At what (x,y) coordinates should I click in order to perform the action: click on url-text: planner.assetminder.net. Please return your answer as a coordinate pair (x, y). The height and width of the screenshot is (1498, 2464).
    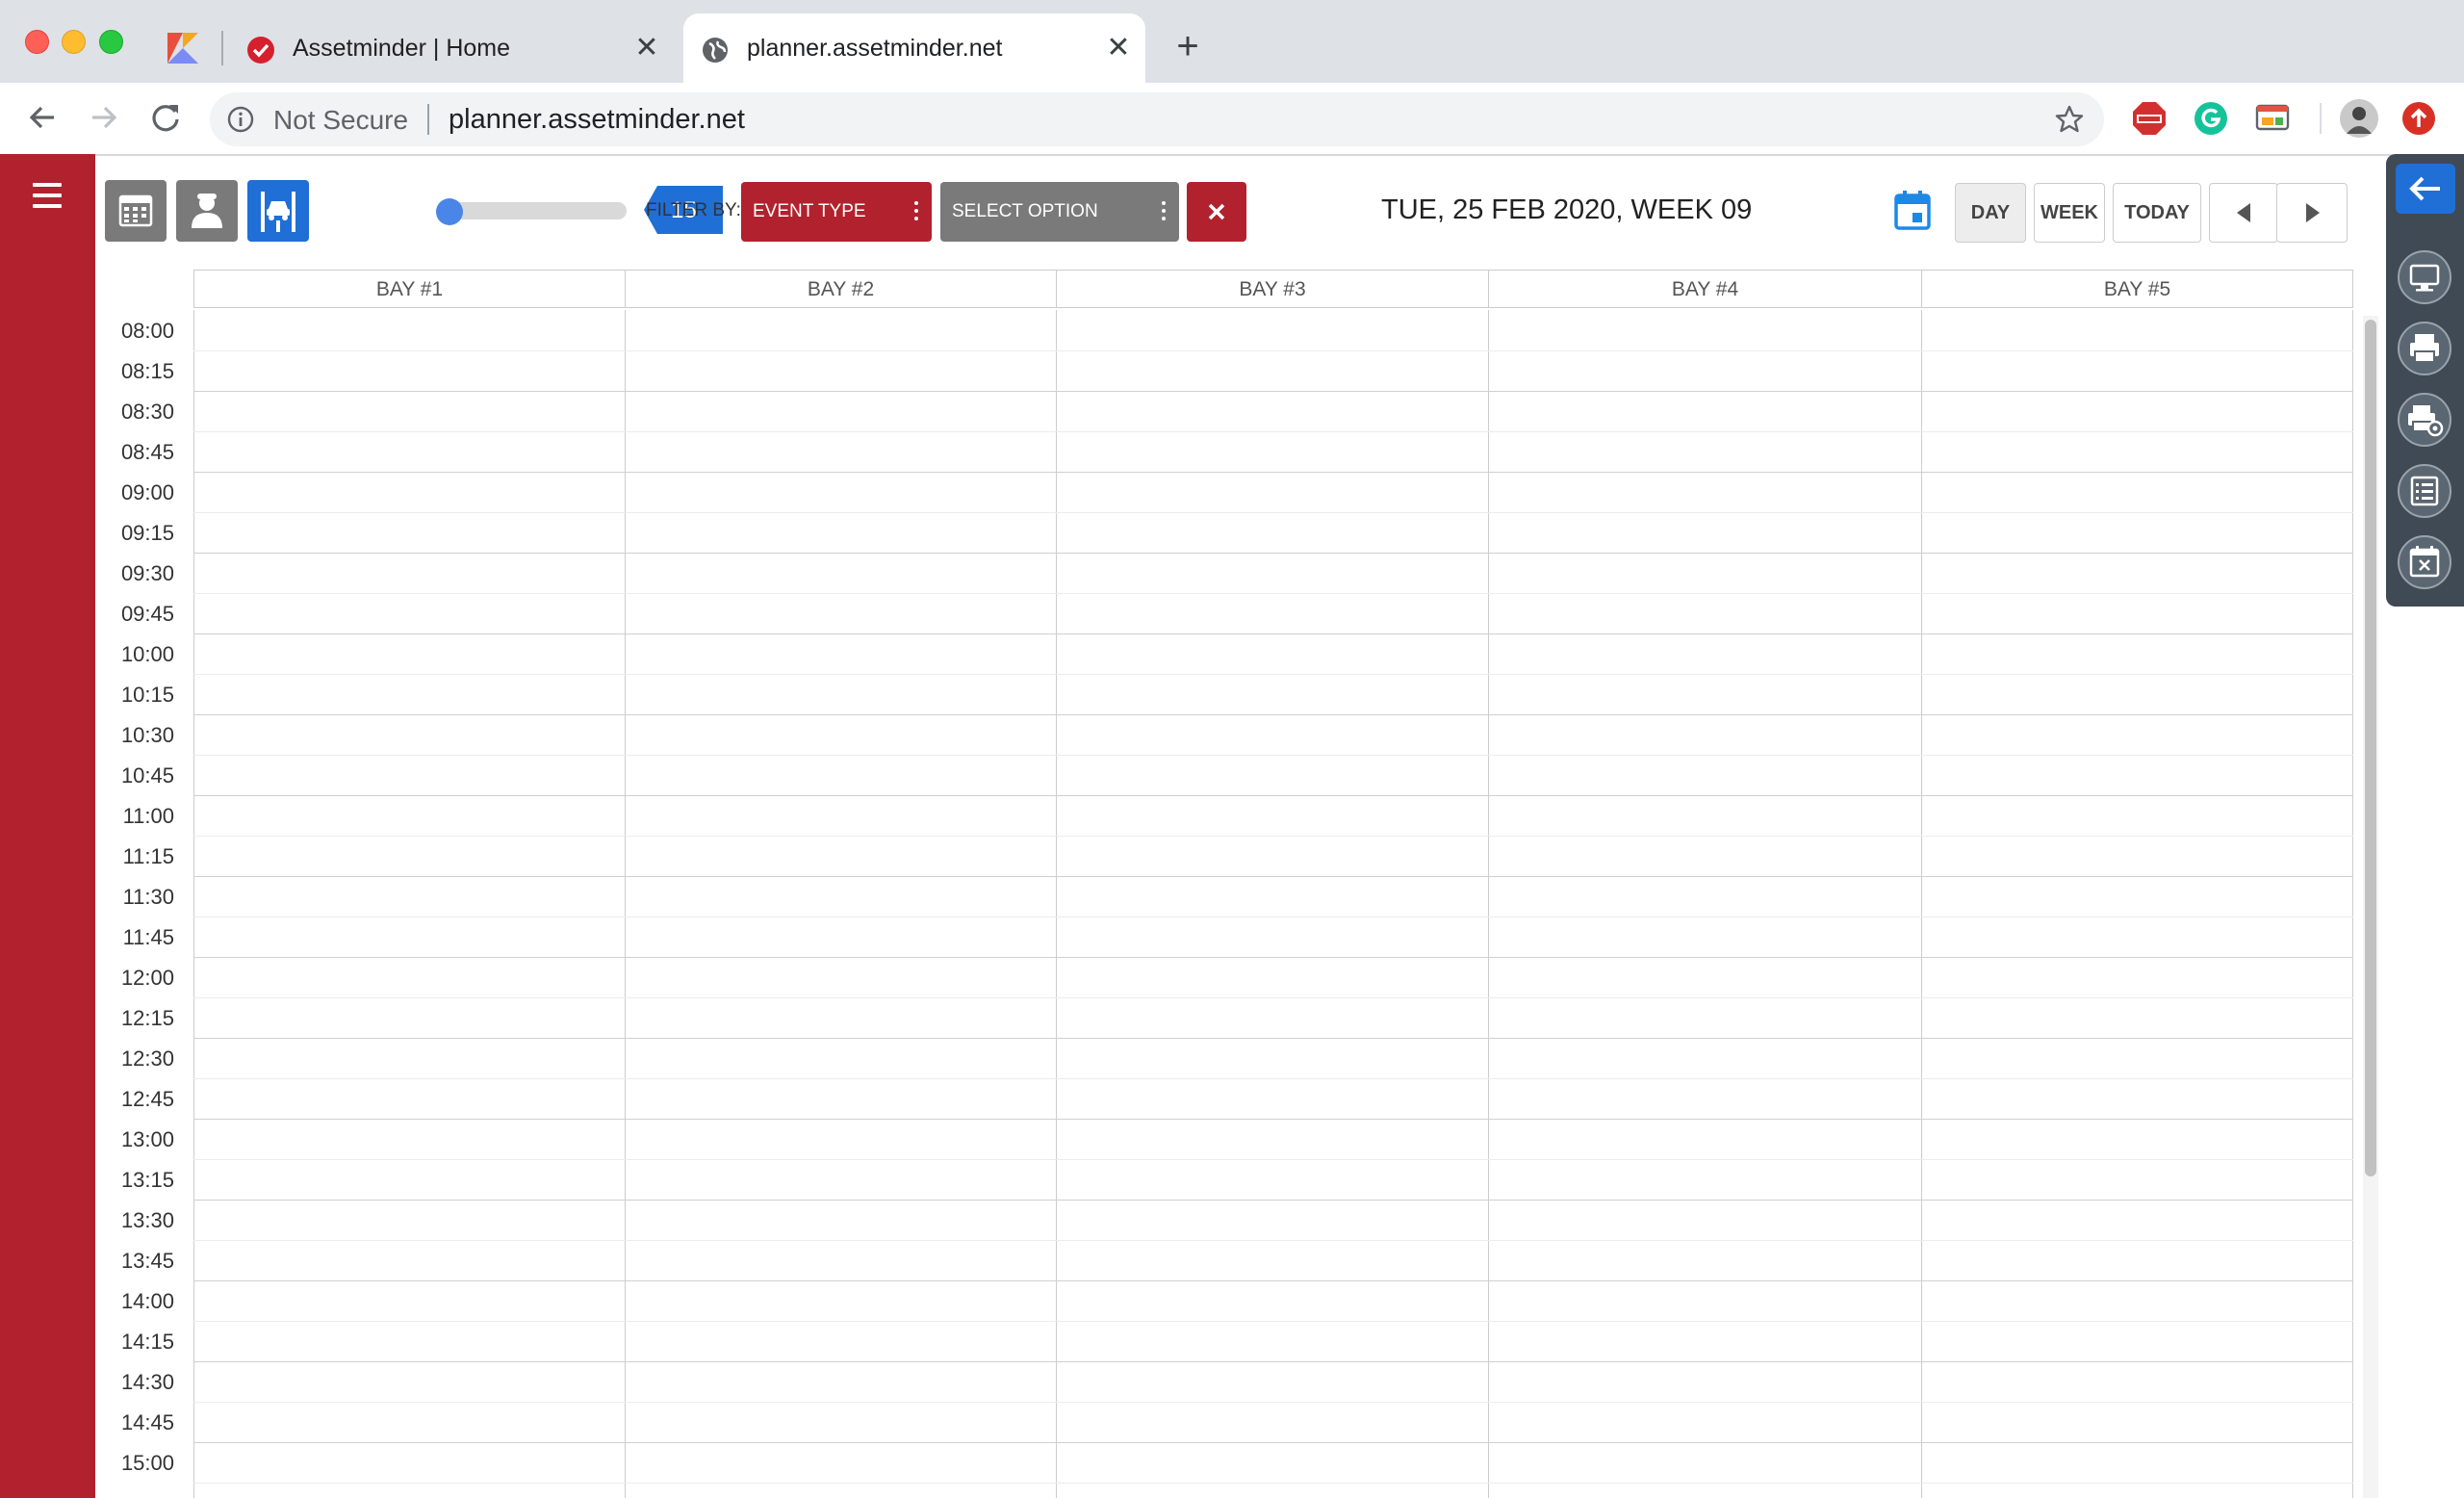
    Looking at the image, I should click on (597, 120).